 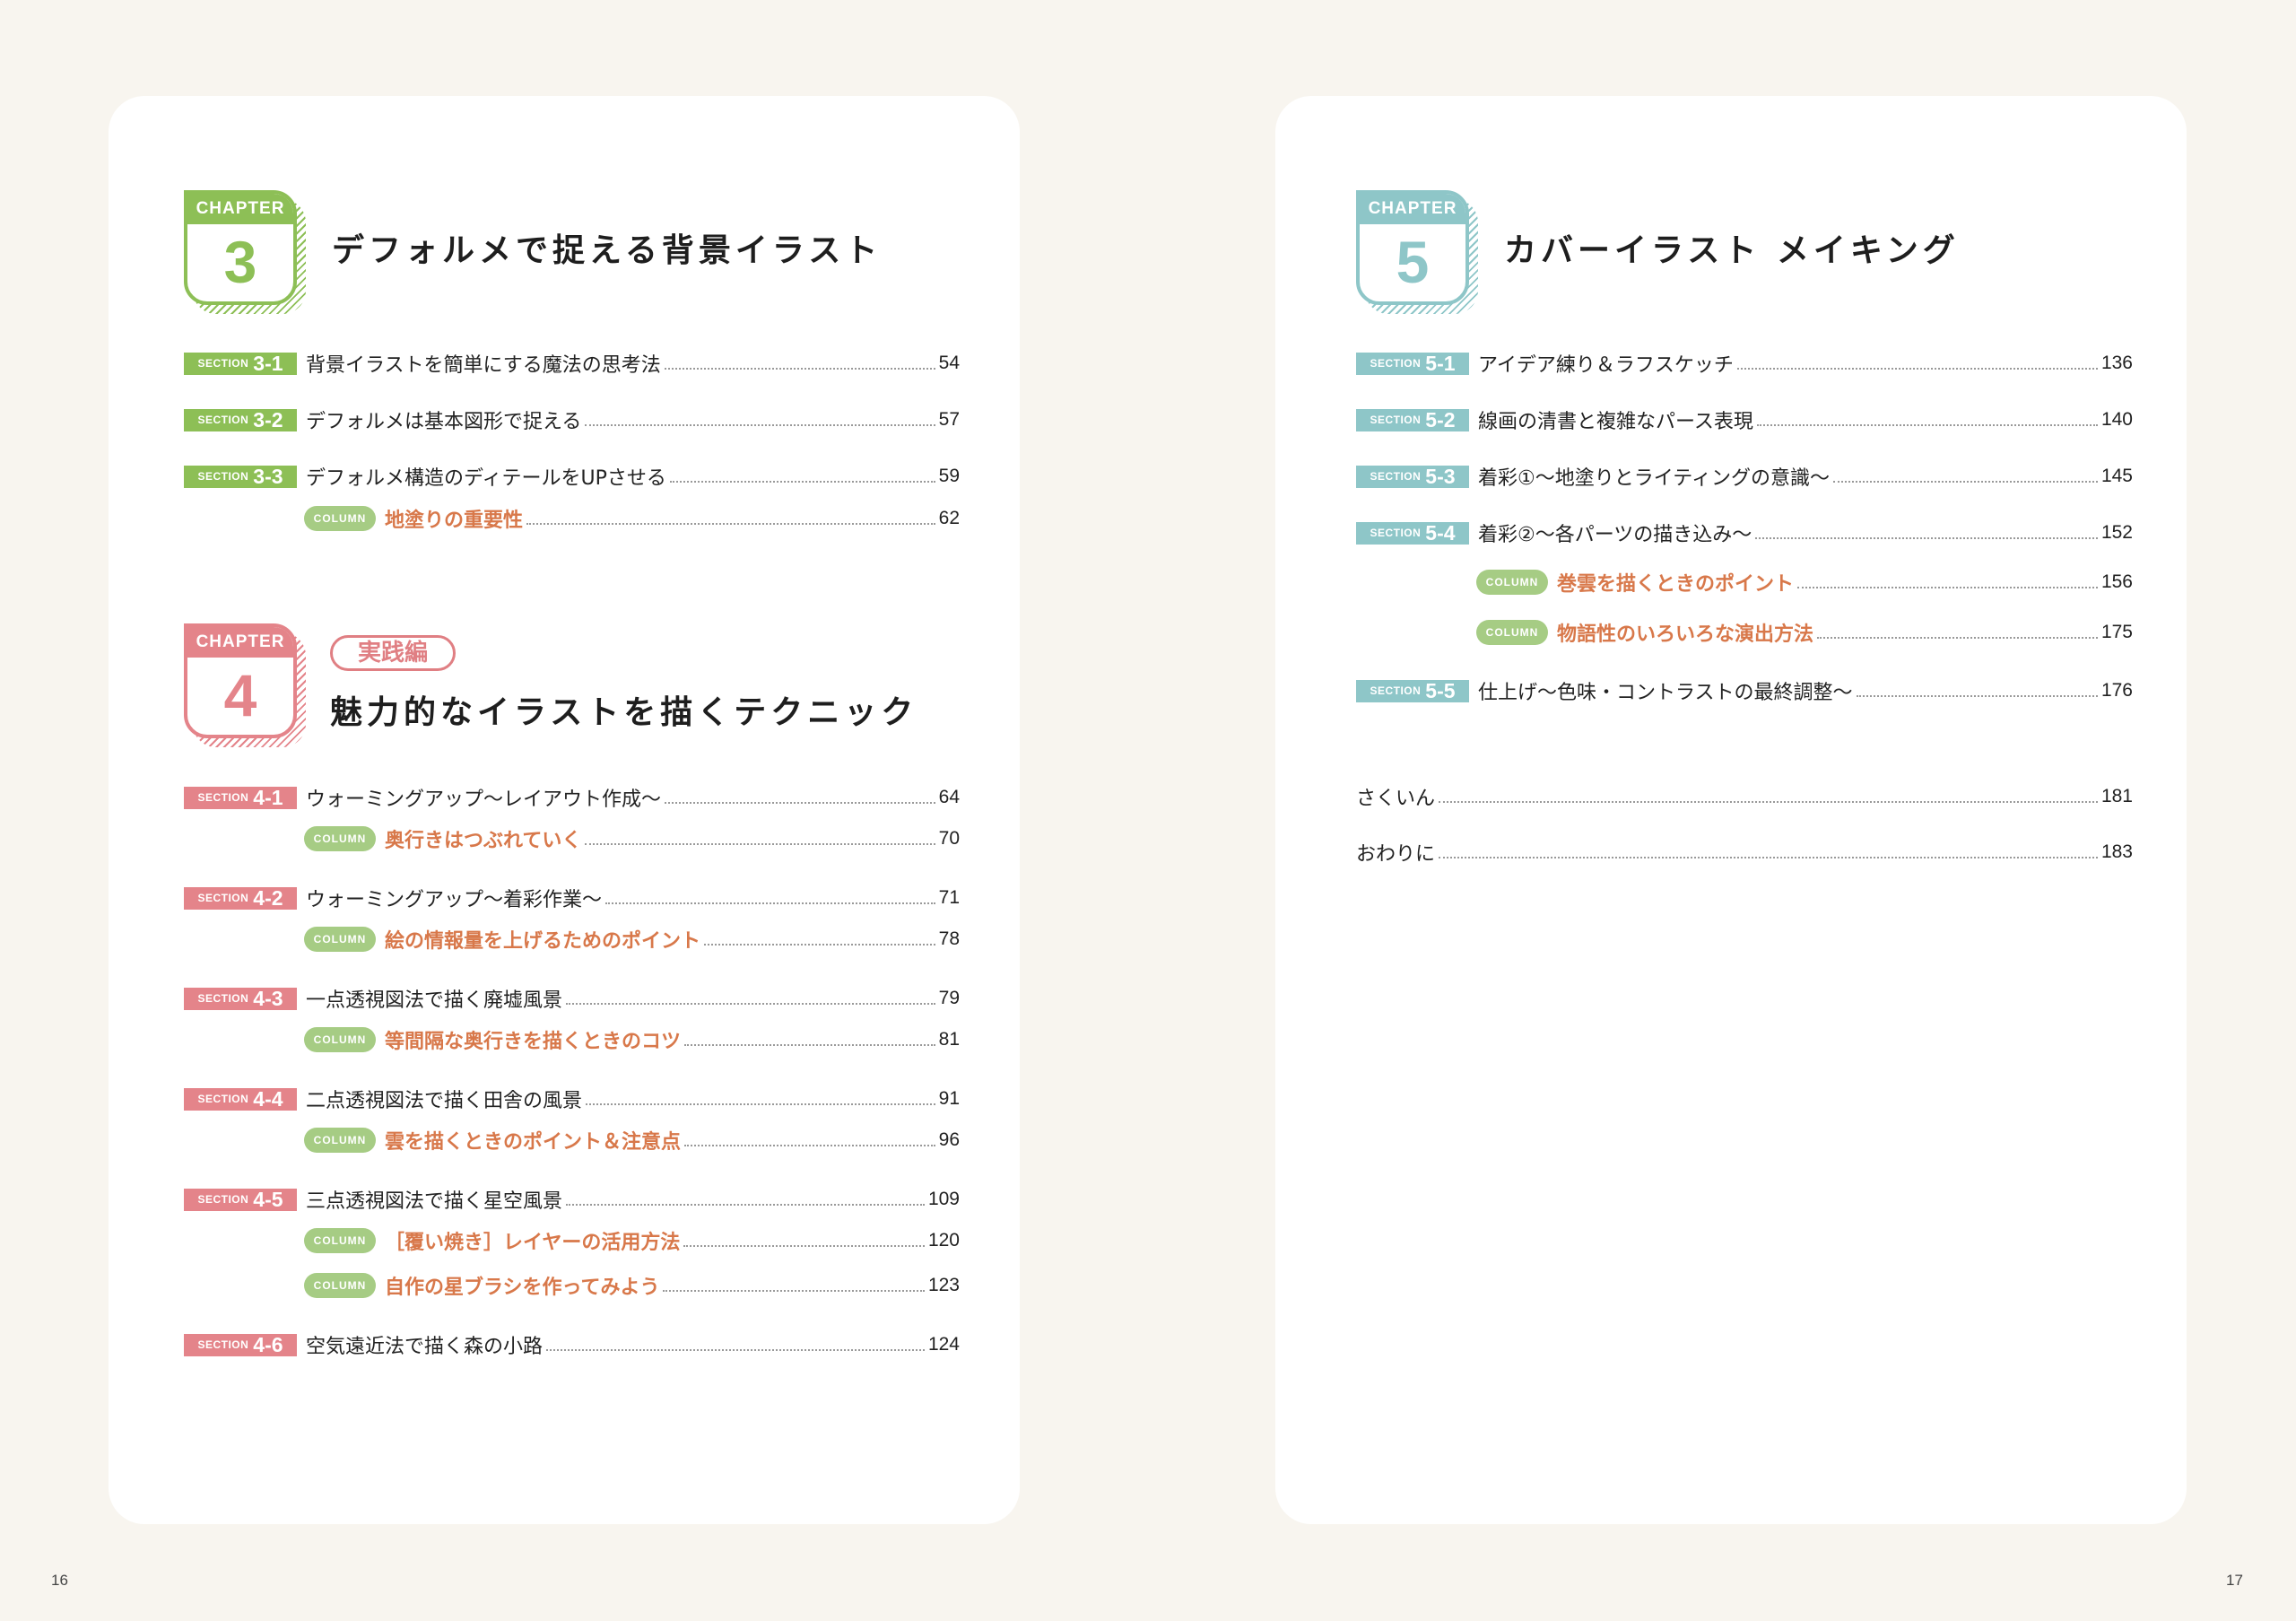 I want to click on toc-row: SECTION 5-4 着彩②〜各パーツの描き込み〜 152, so click(x=1744, y=532).